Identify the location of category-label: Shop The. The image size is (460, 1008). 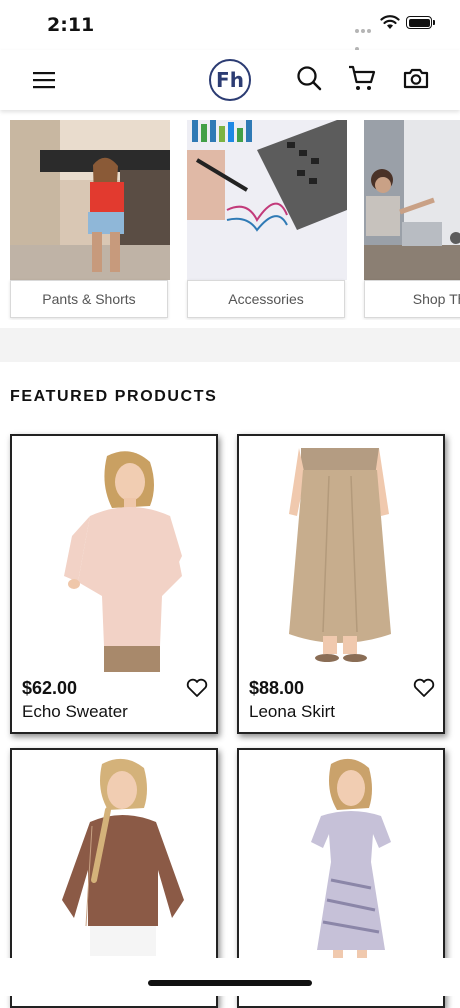
(412, 299).